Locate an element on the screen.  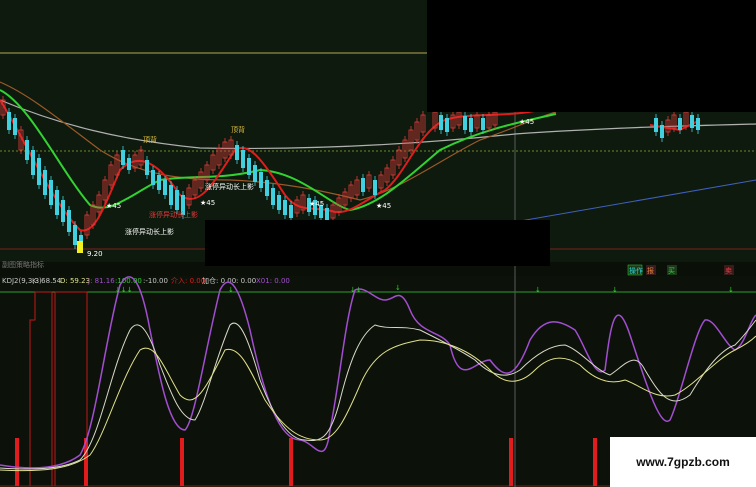
indicator-value-3: 介入: 0.00 is located at coordinates (188, 281).